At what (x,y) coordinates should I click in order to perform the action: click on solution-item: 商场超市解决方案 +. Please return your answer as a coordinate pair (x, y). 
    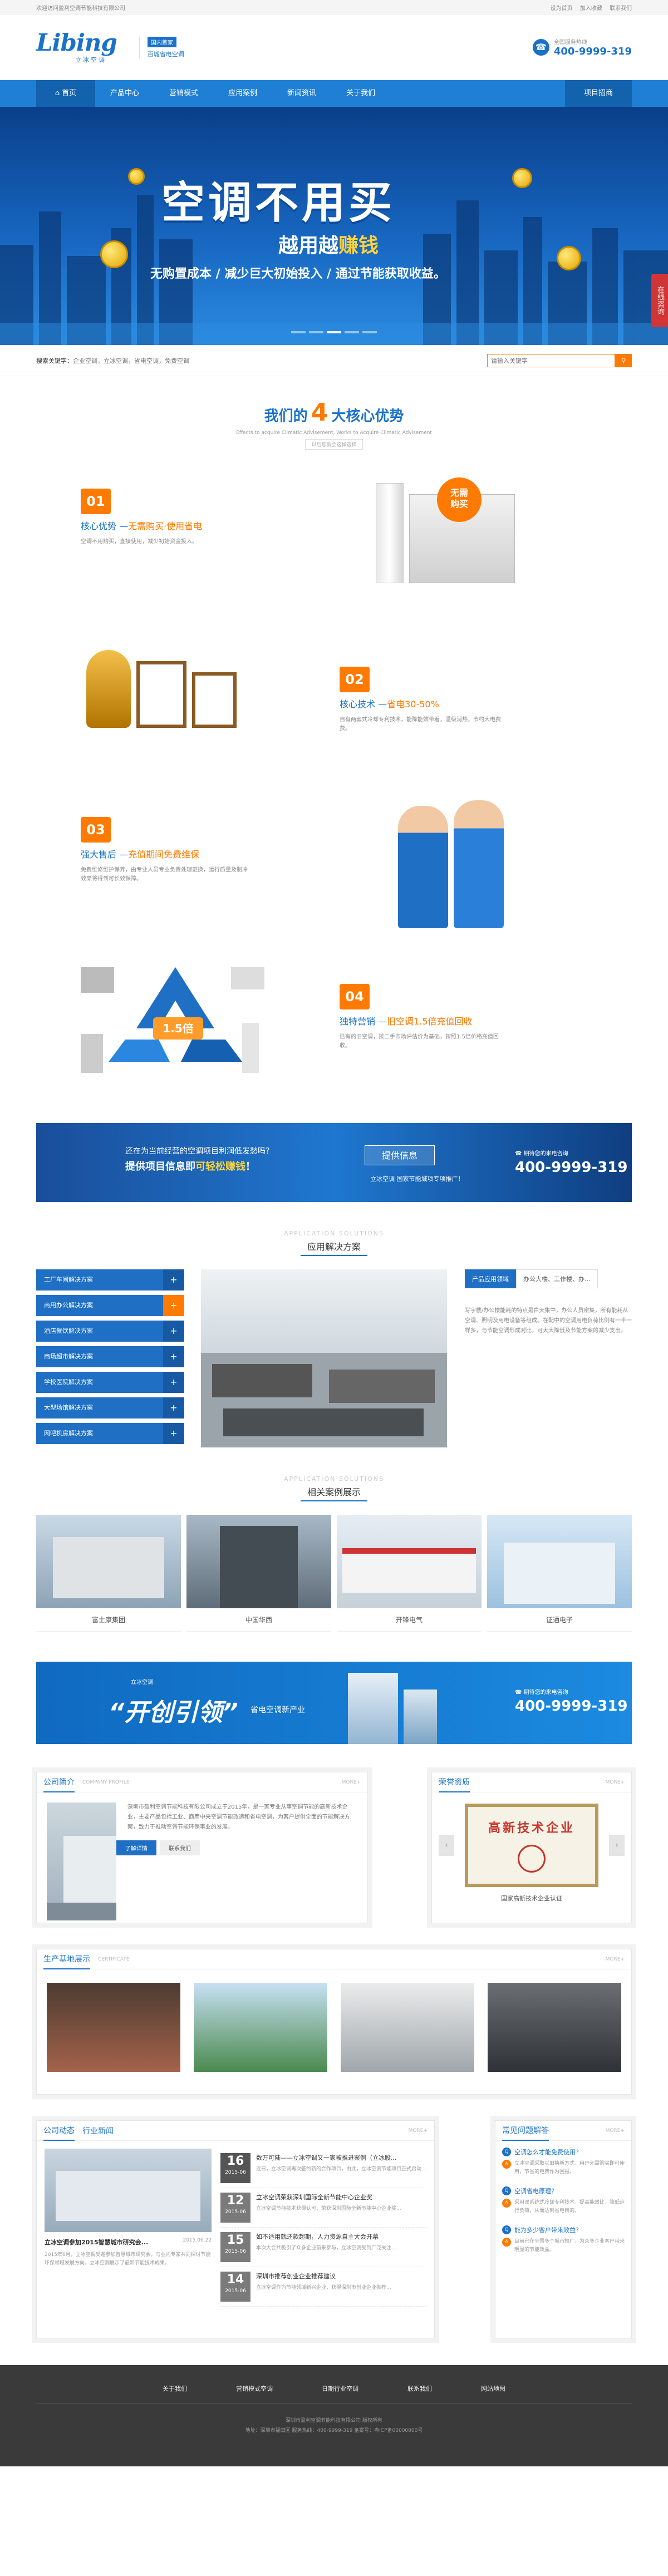
    Looking at the image, I should click on (110, 1357).